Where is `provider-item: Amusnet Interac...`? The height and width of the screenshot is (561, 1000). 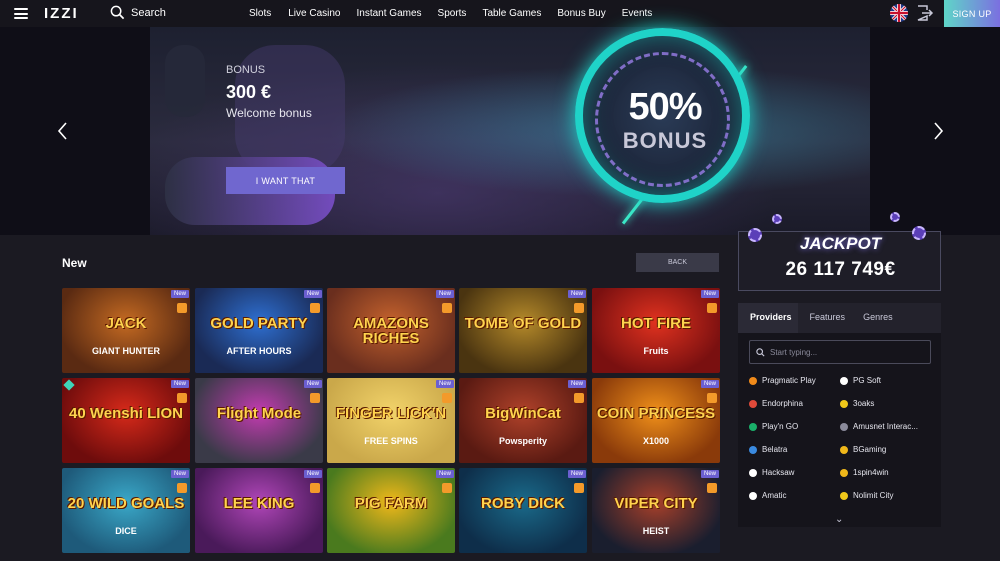 provider-item: Amusnet Interac... is located at coordinates (885, 426).